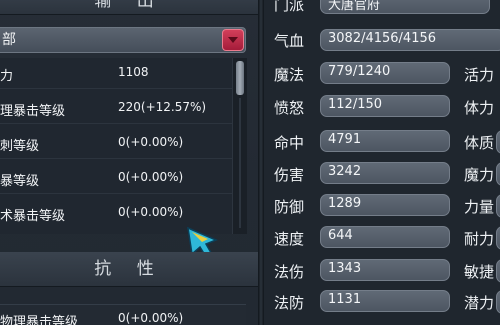  What do you see at coordinates (129, 269) in the screenshot?
I see `resist-section-header: 抗 性` at bounding box center [129, 269].